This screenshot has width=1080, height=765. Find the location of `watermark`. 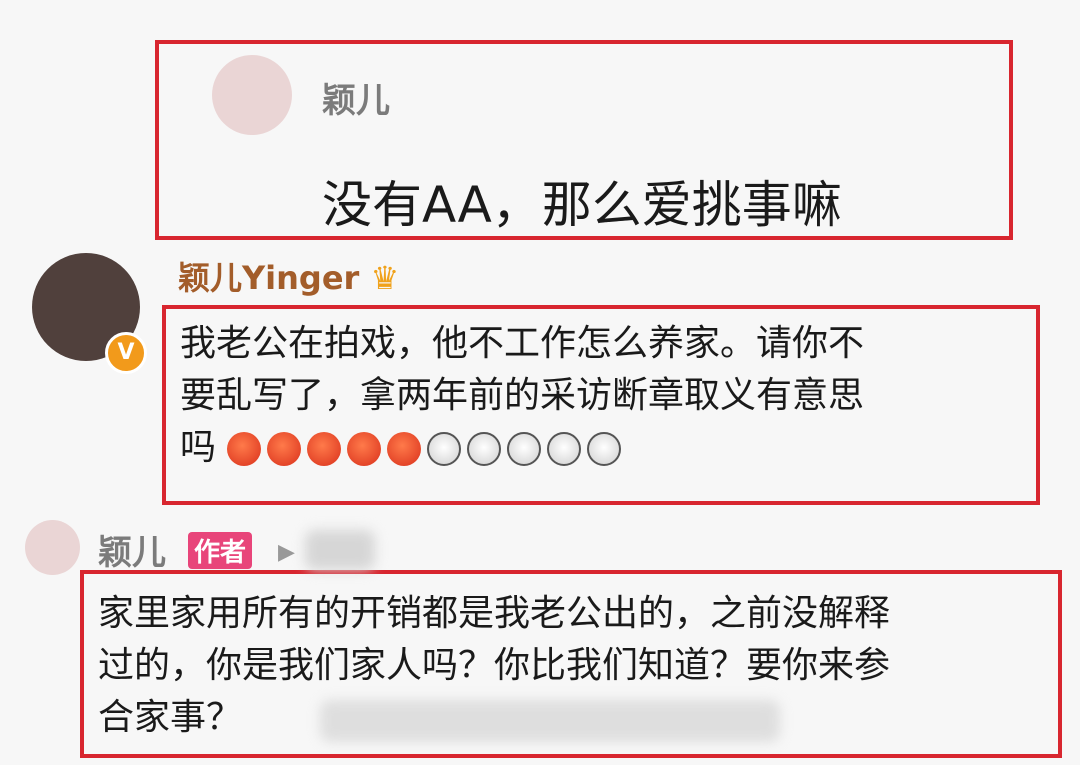

watermark is located at coordinates (550, 721).